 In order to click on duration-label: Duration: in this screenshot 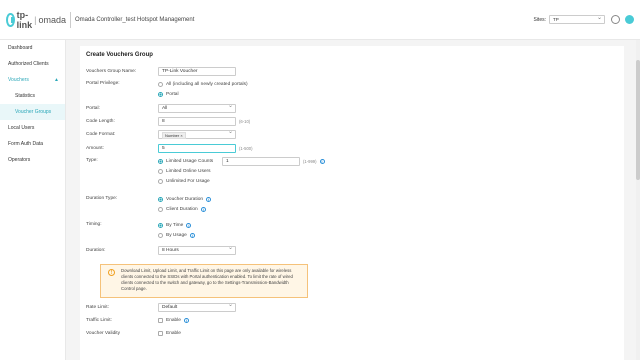, I will do `click(96, 250)`.